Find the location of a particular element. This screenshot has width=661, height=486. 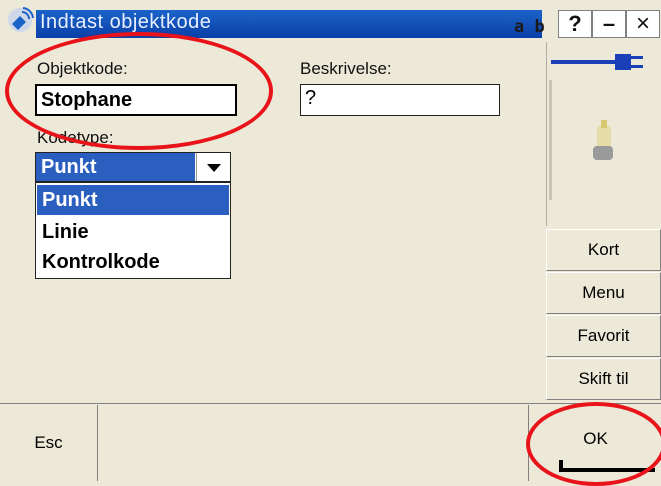

menu-button: Menu is located at coordinates (603, 293).